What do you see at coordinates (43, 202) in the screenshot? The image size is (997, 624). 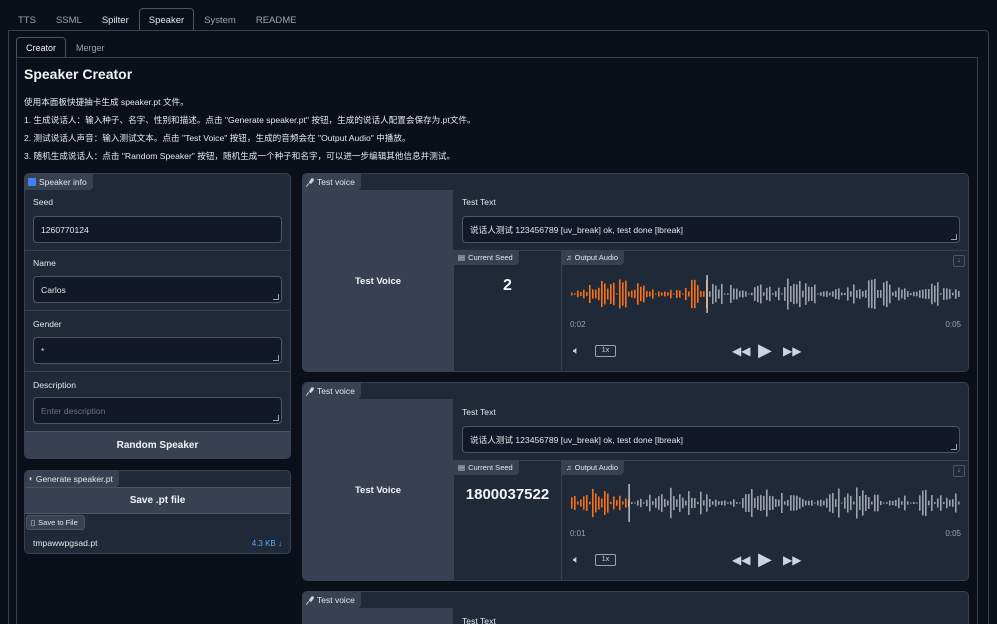 I see `seed-label: Seed` at bounding box center [43, 202].